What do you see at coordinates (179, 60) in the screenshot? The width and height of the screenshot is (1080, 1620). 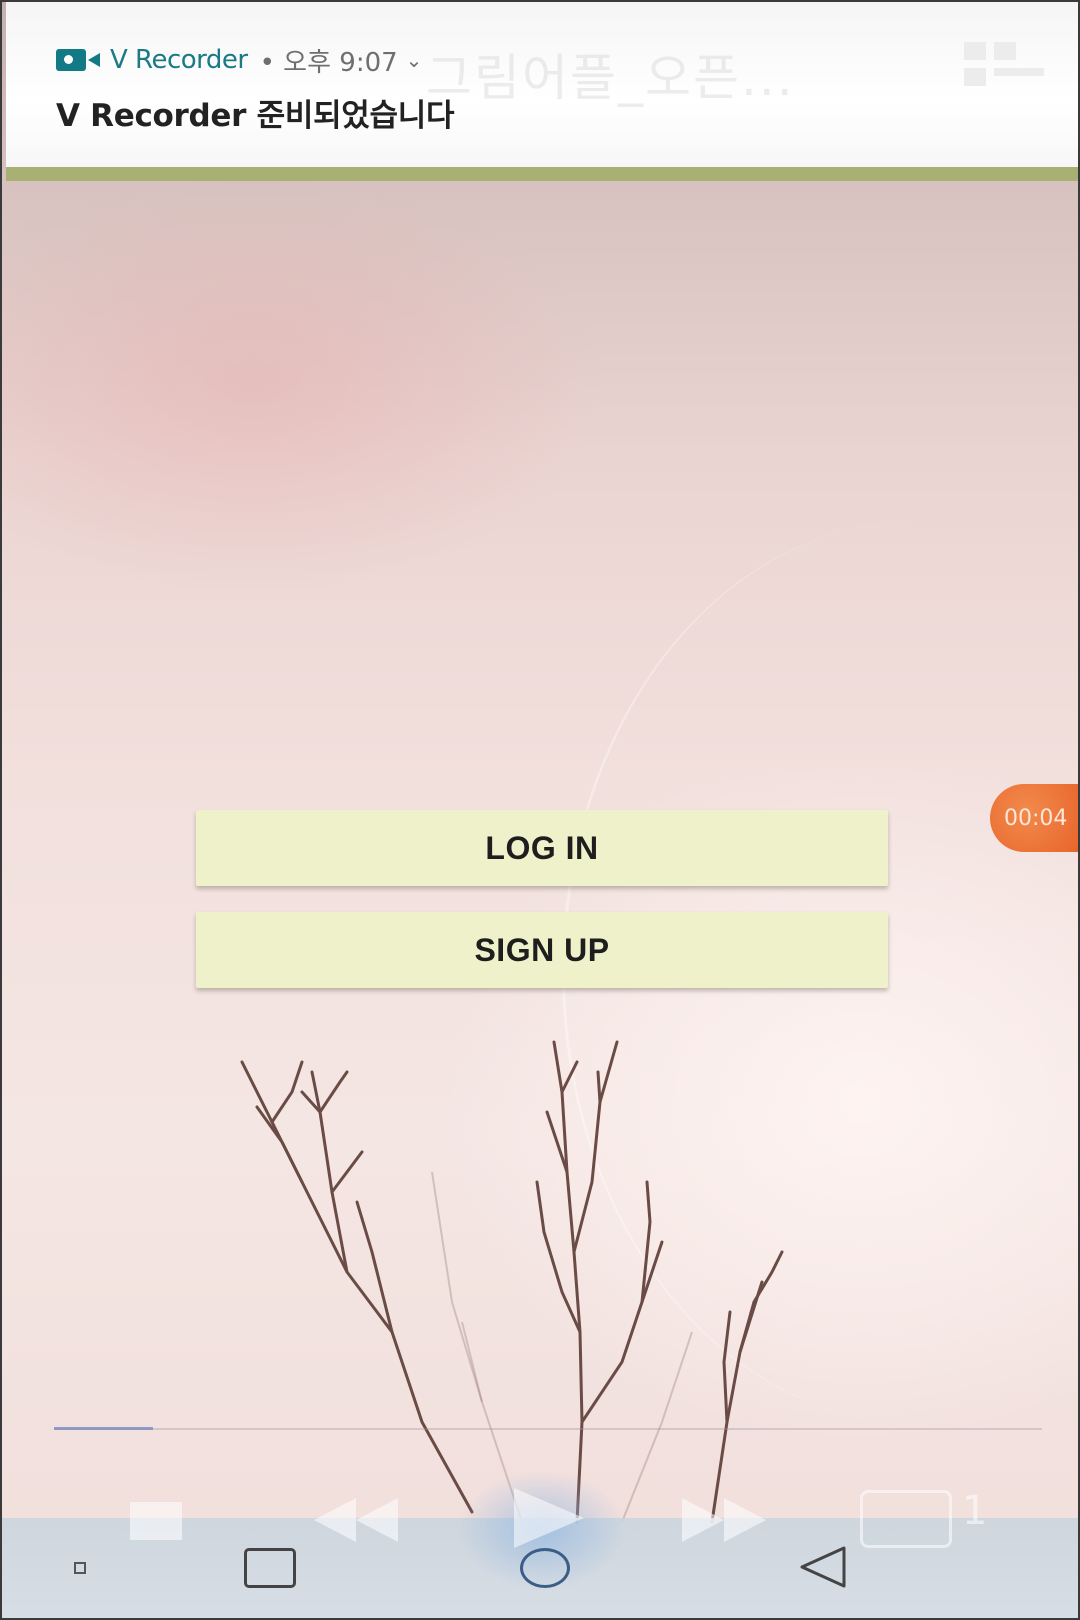 I see `notification-app-name: V Recorder` at bounding box center [179, 60].